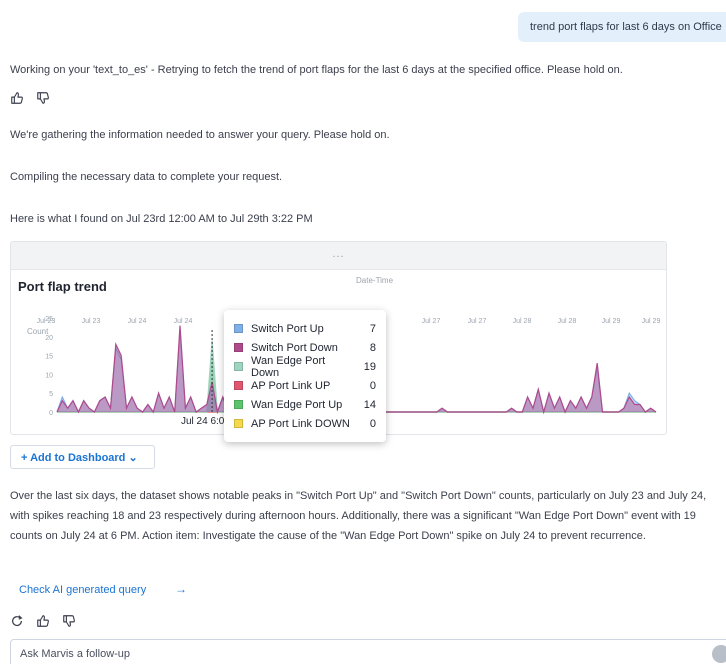 Image resolution: width=726 pixels, height=664 pixels. I want to click on tooltip-series-label: Wan Edge Port Down, so click(288, 366).